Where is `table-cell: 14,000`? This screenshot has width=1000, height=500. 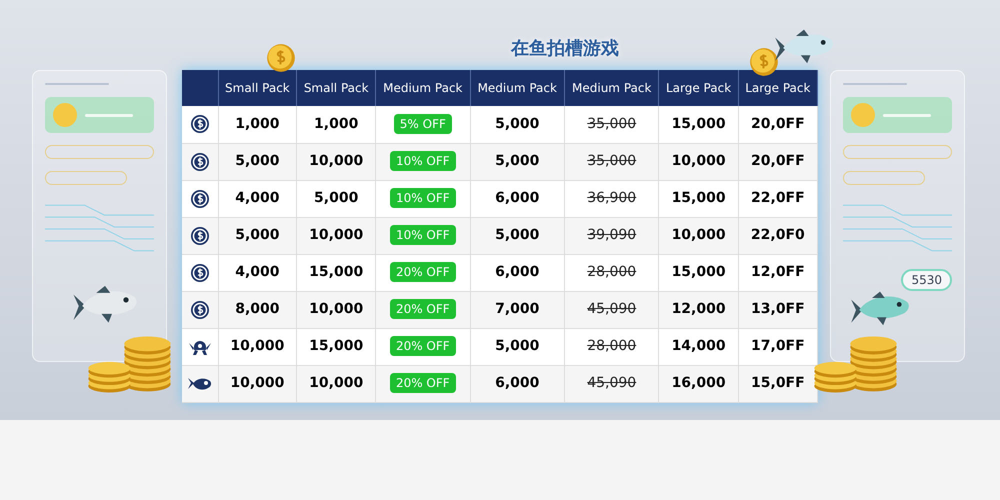 table-cell: 14,000 is located at coordinates (699, 346).